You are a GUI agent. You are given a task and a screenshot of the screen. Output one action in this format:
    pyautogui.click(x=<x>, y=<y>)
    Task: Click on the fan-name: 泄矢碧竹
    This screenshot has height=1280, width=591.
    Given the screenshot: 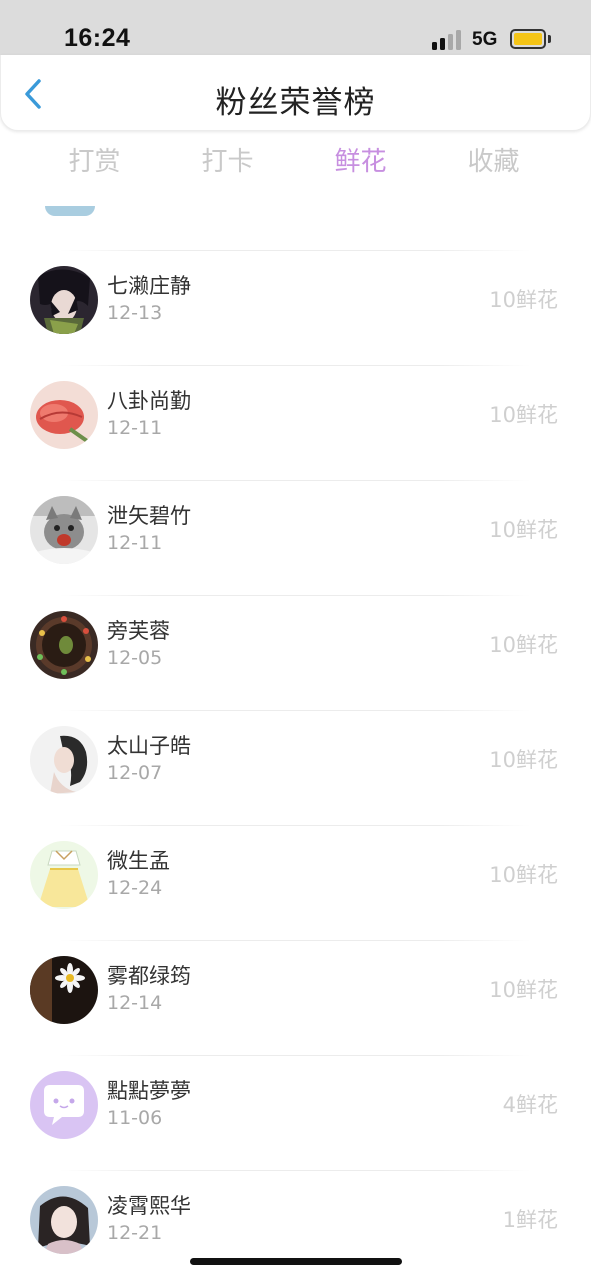 What is the action you would take?
    pyautogui.click(x=149, y=516)
    